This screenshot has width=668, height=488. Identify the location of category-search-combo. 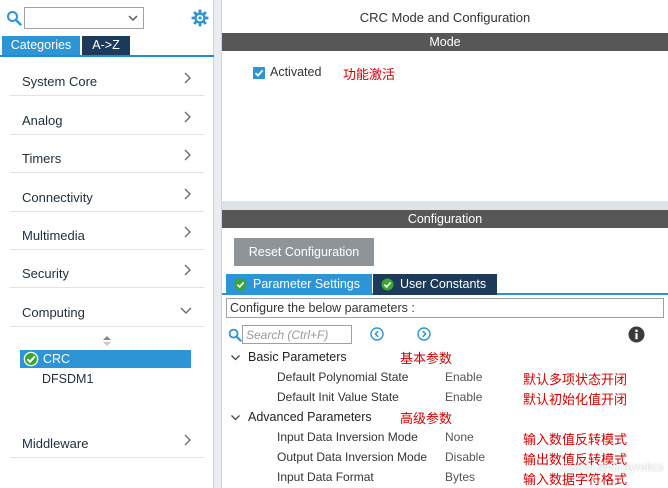
(84, 18).